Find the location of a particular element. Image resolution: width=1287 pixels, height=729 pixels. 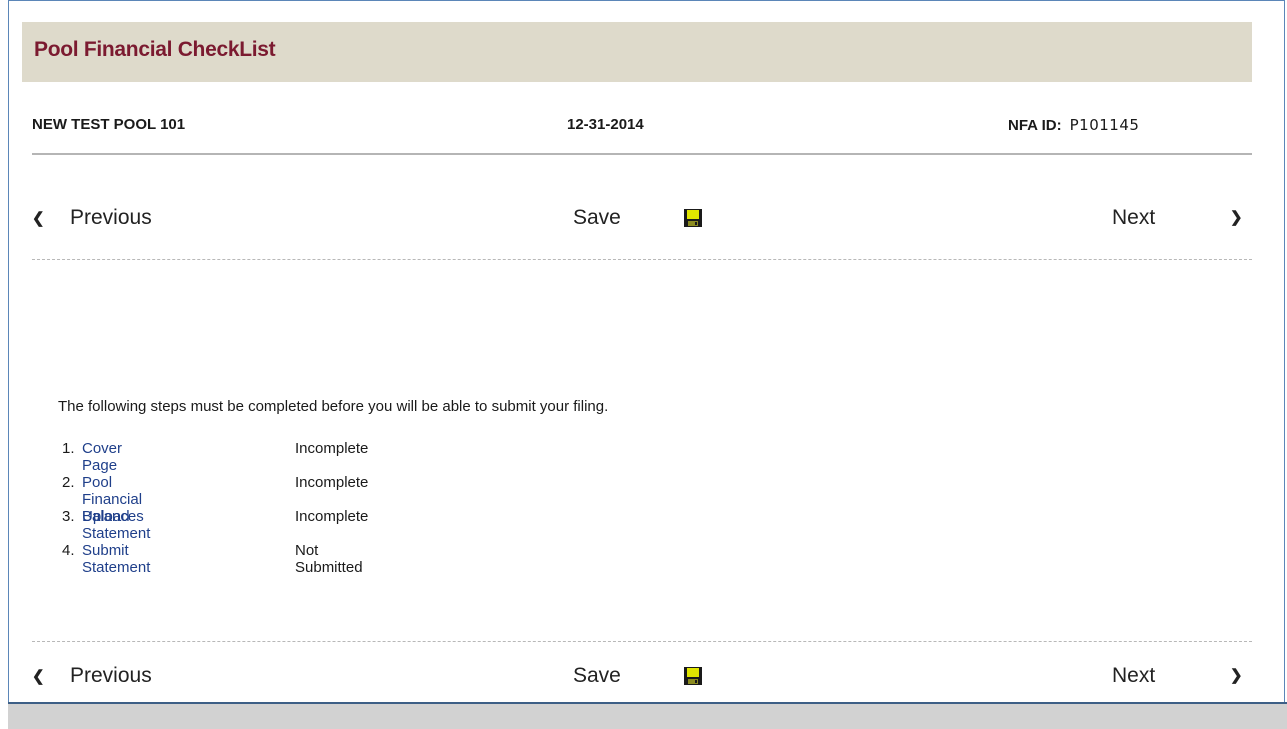

period-date: 12-31-2014 is located at coordinates (605, 124).